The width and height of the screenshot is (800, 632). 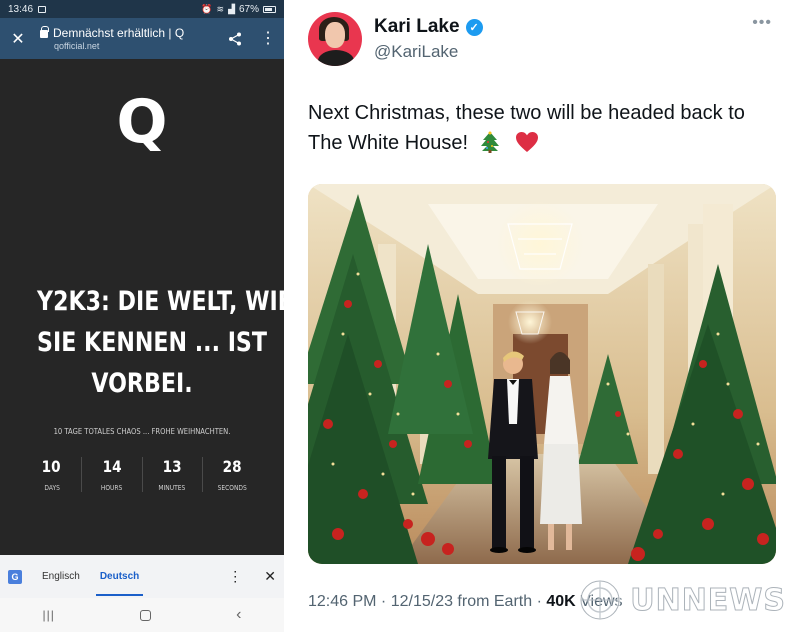 I want to click on un-emblem-icon, so click(x=600, y=600).